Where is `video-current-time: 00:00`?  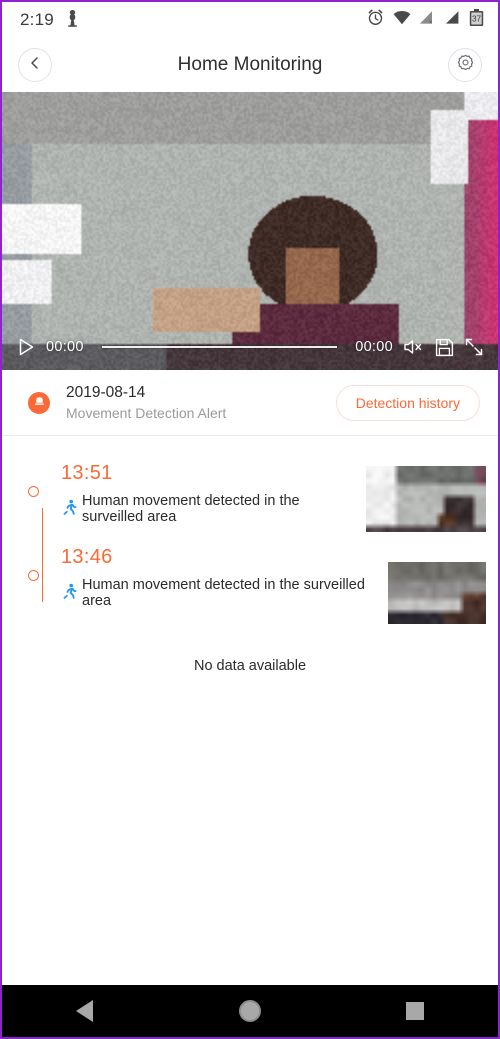
video-current-time: 00:00 is located at coordinates (65, 347).